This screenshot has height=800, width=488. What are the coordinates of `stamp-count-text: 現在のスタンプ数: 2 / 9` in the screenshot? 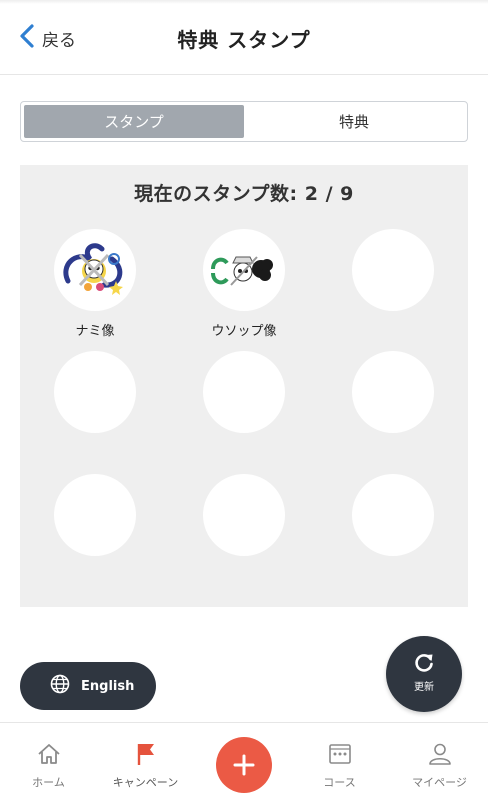 It's located at (244, 194).